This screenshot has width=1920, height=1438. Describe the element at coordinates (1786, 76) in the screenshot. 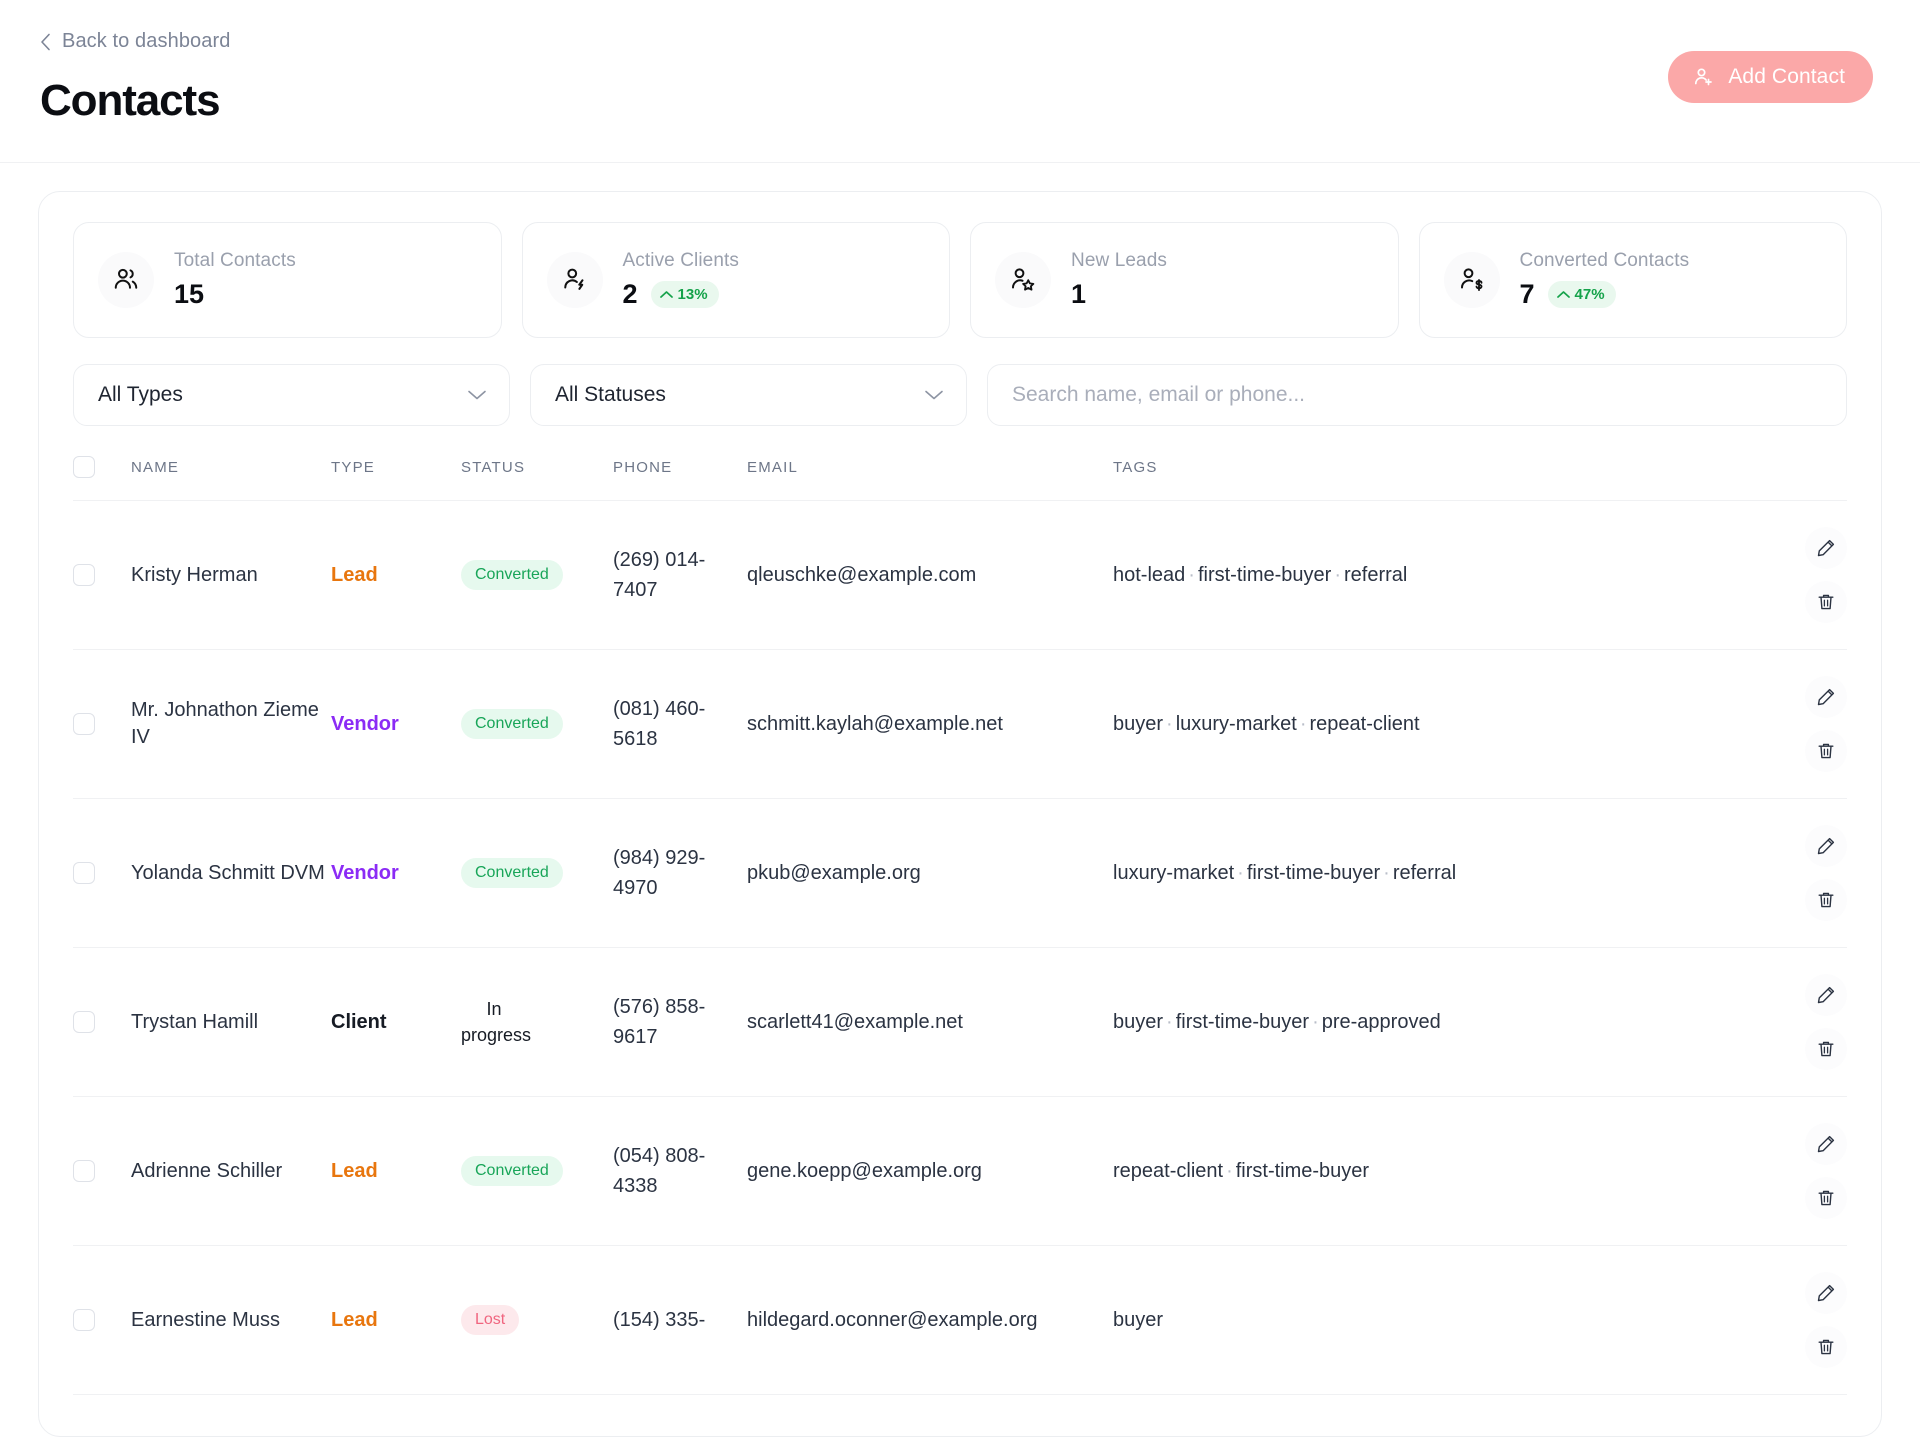

I see `add-contact-label: Add Contact` at that location.